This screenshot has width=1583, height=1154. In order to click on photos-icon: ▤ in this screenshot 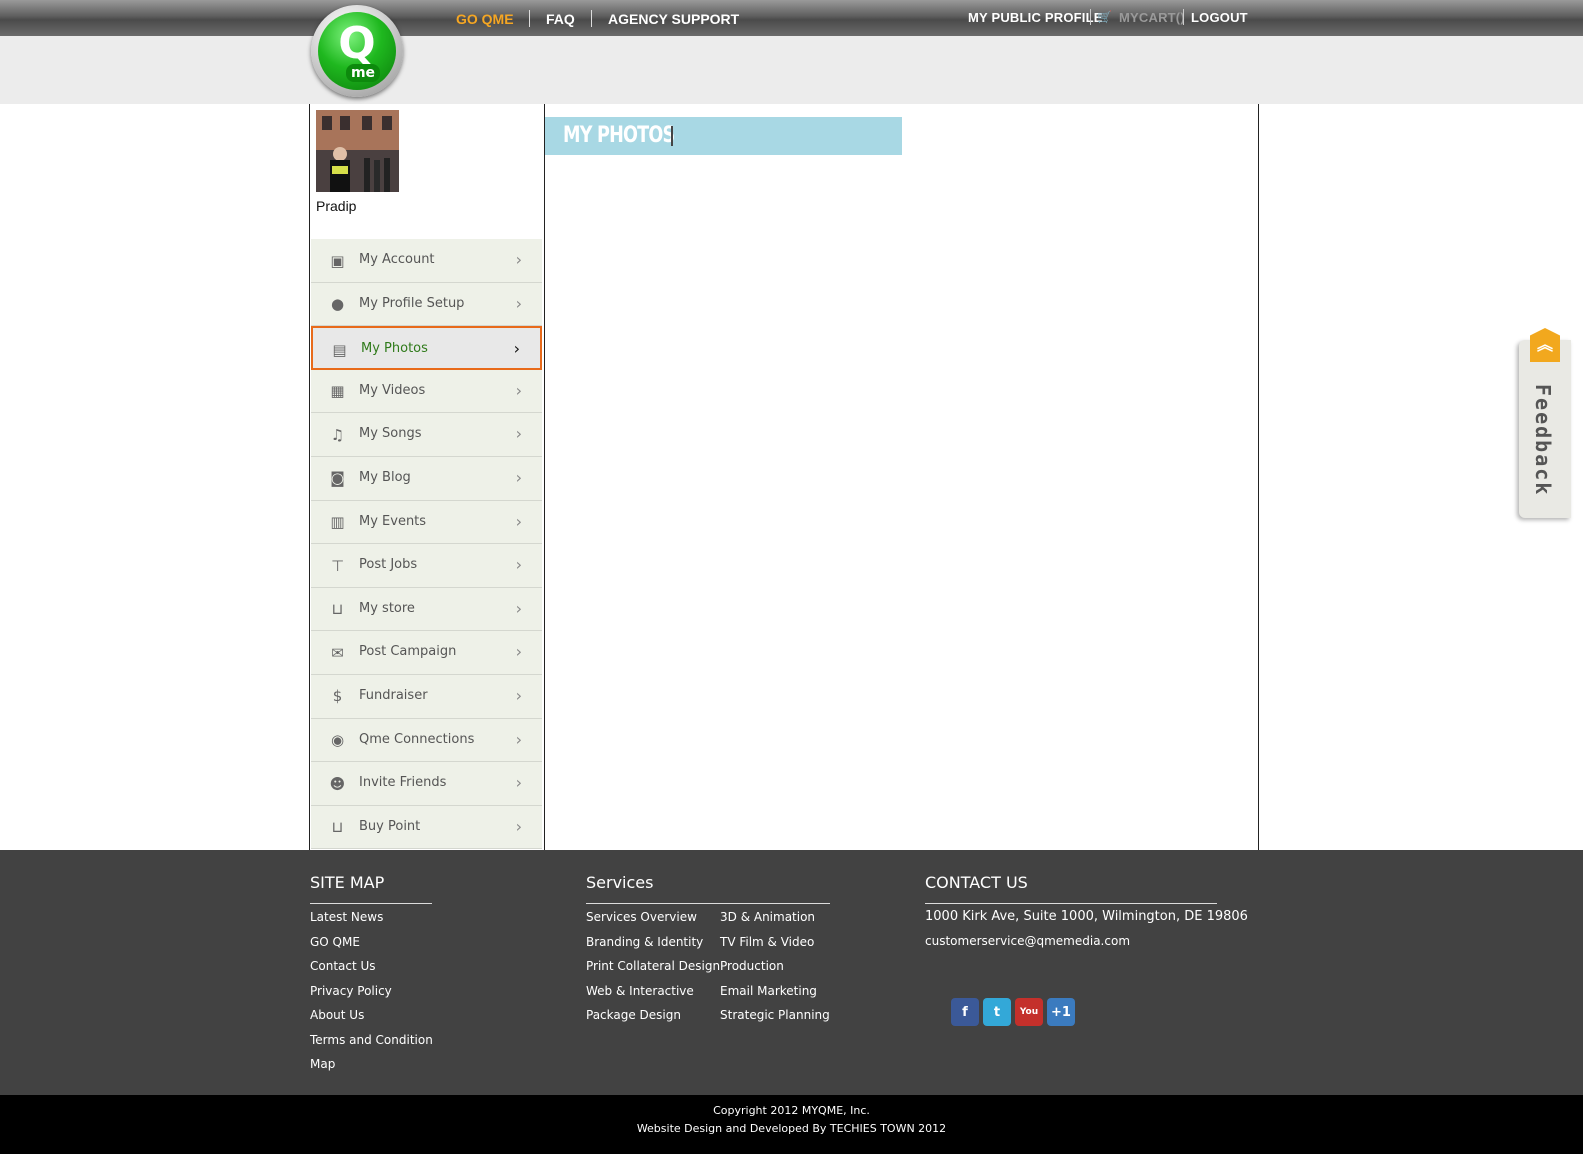, I will do `click(339, 349)`.